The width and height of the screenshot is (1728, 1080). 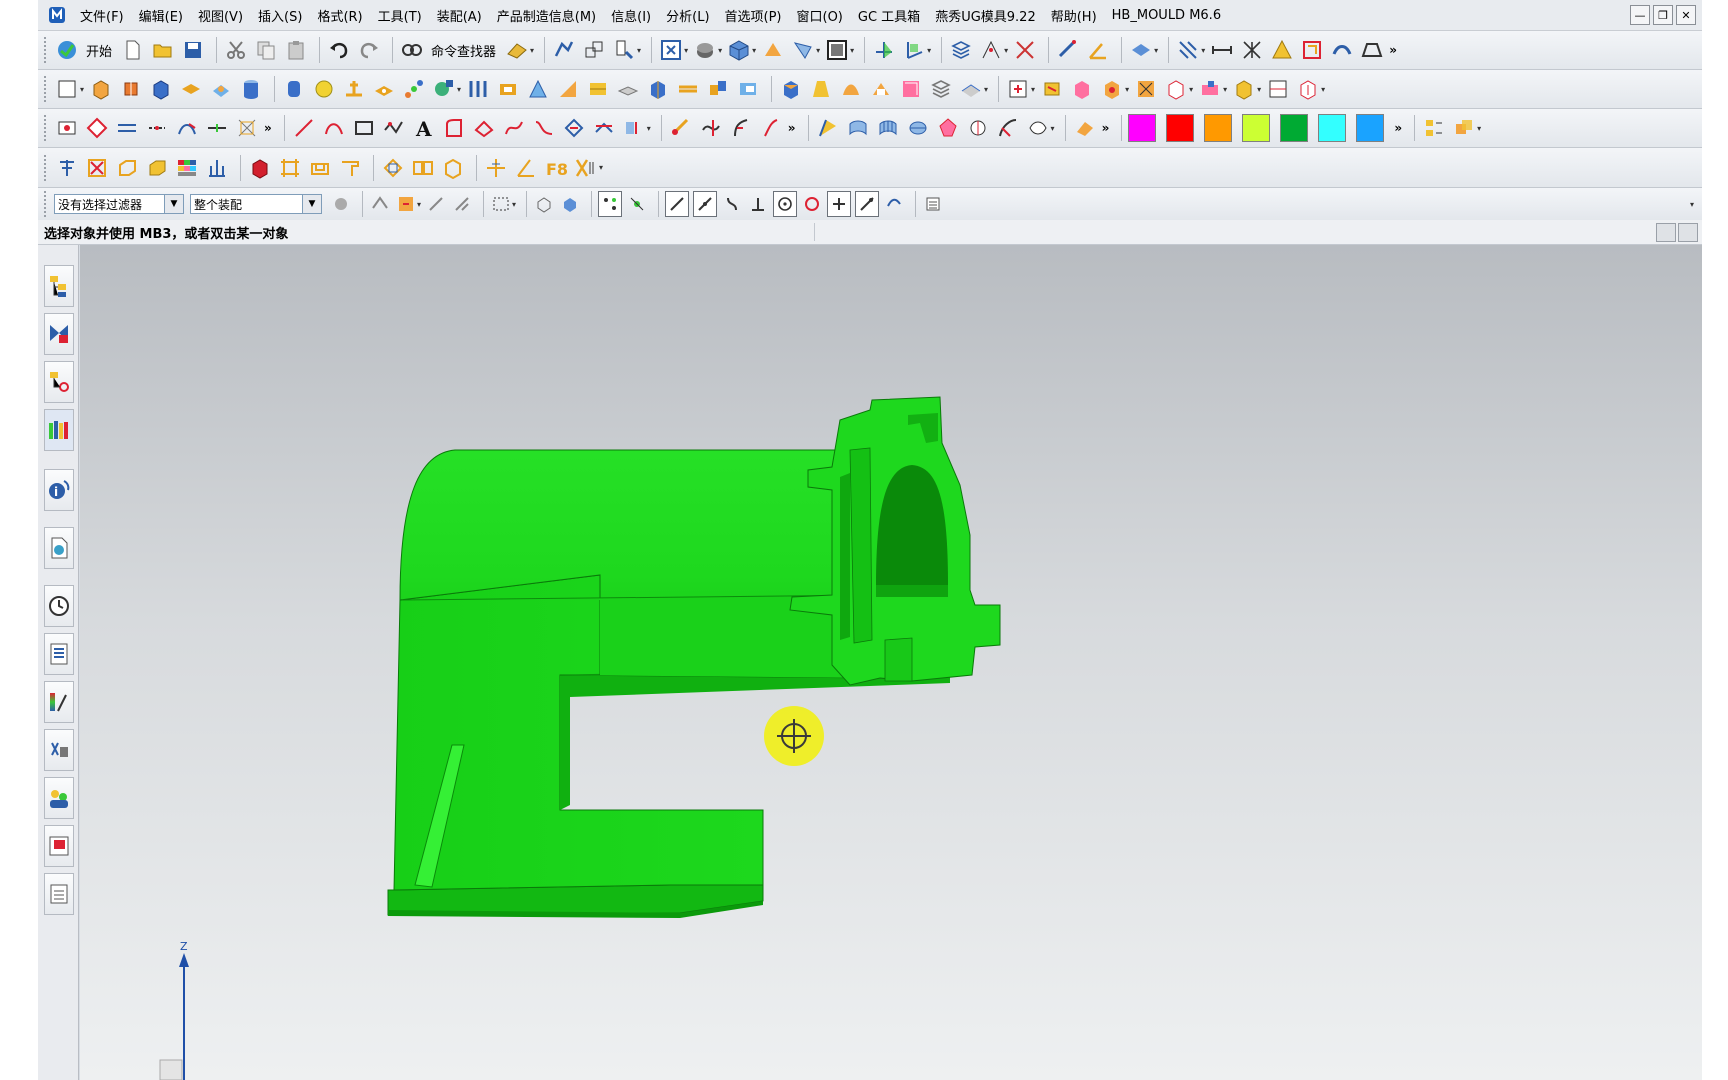 I want to click on open-folder-icon, so click(x=163, y=50).